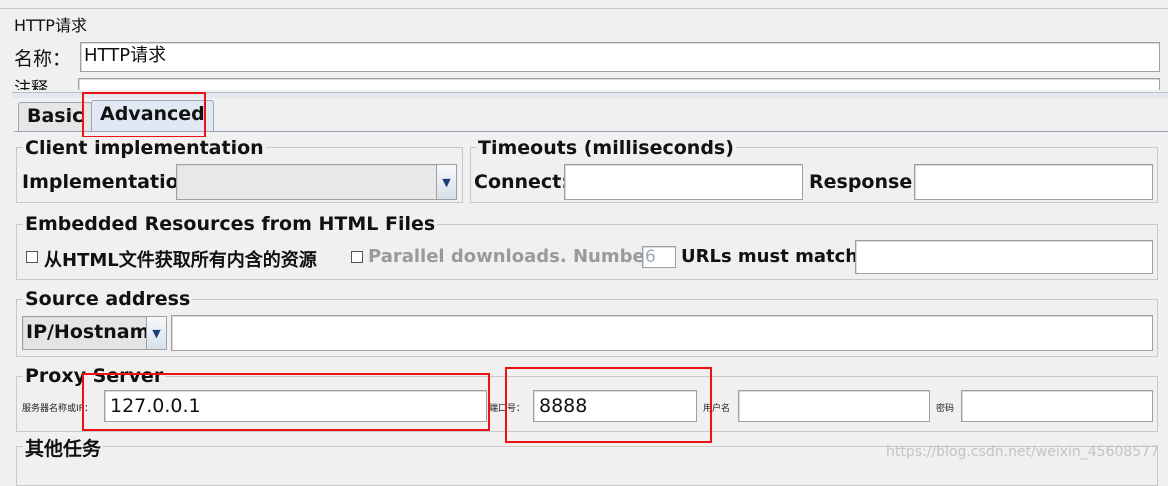 This screenshot has width=1168, height=486. Describe the element at coordinates (521, 182) in the screenshot. I see `connect-label: Connect:` at that location.